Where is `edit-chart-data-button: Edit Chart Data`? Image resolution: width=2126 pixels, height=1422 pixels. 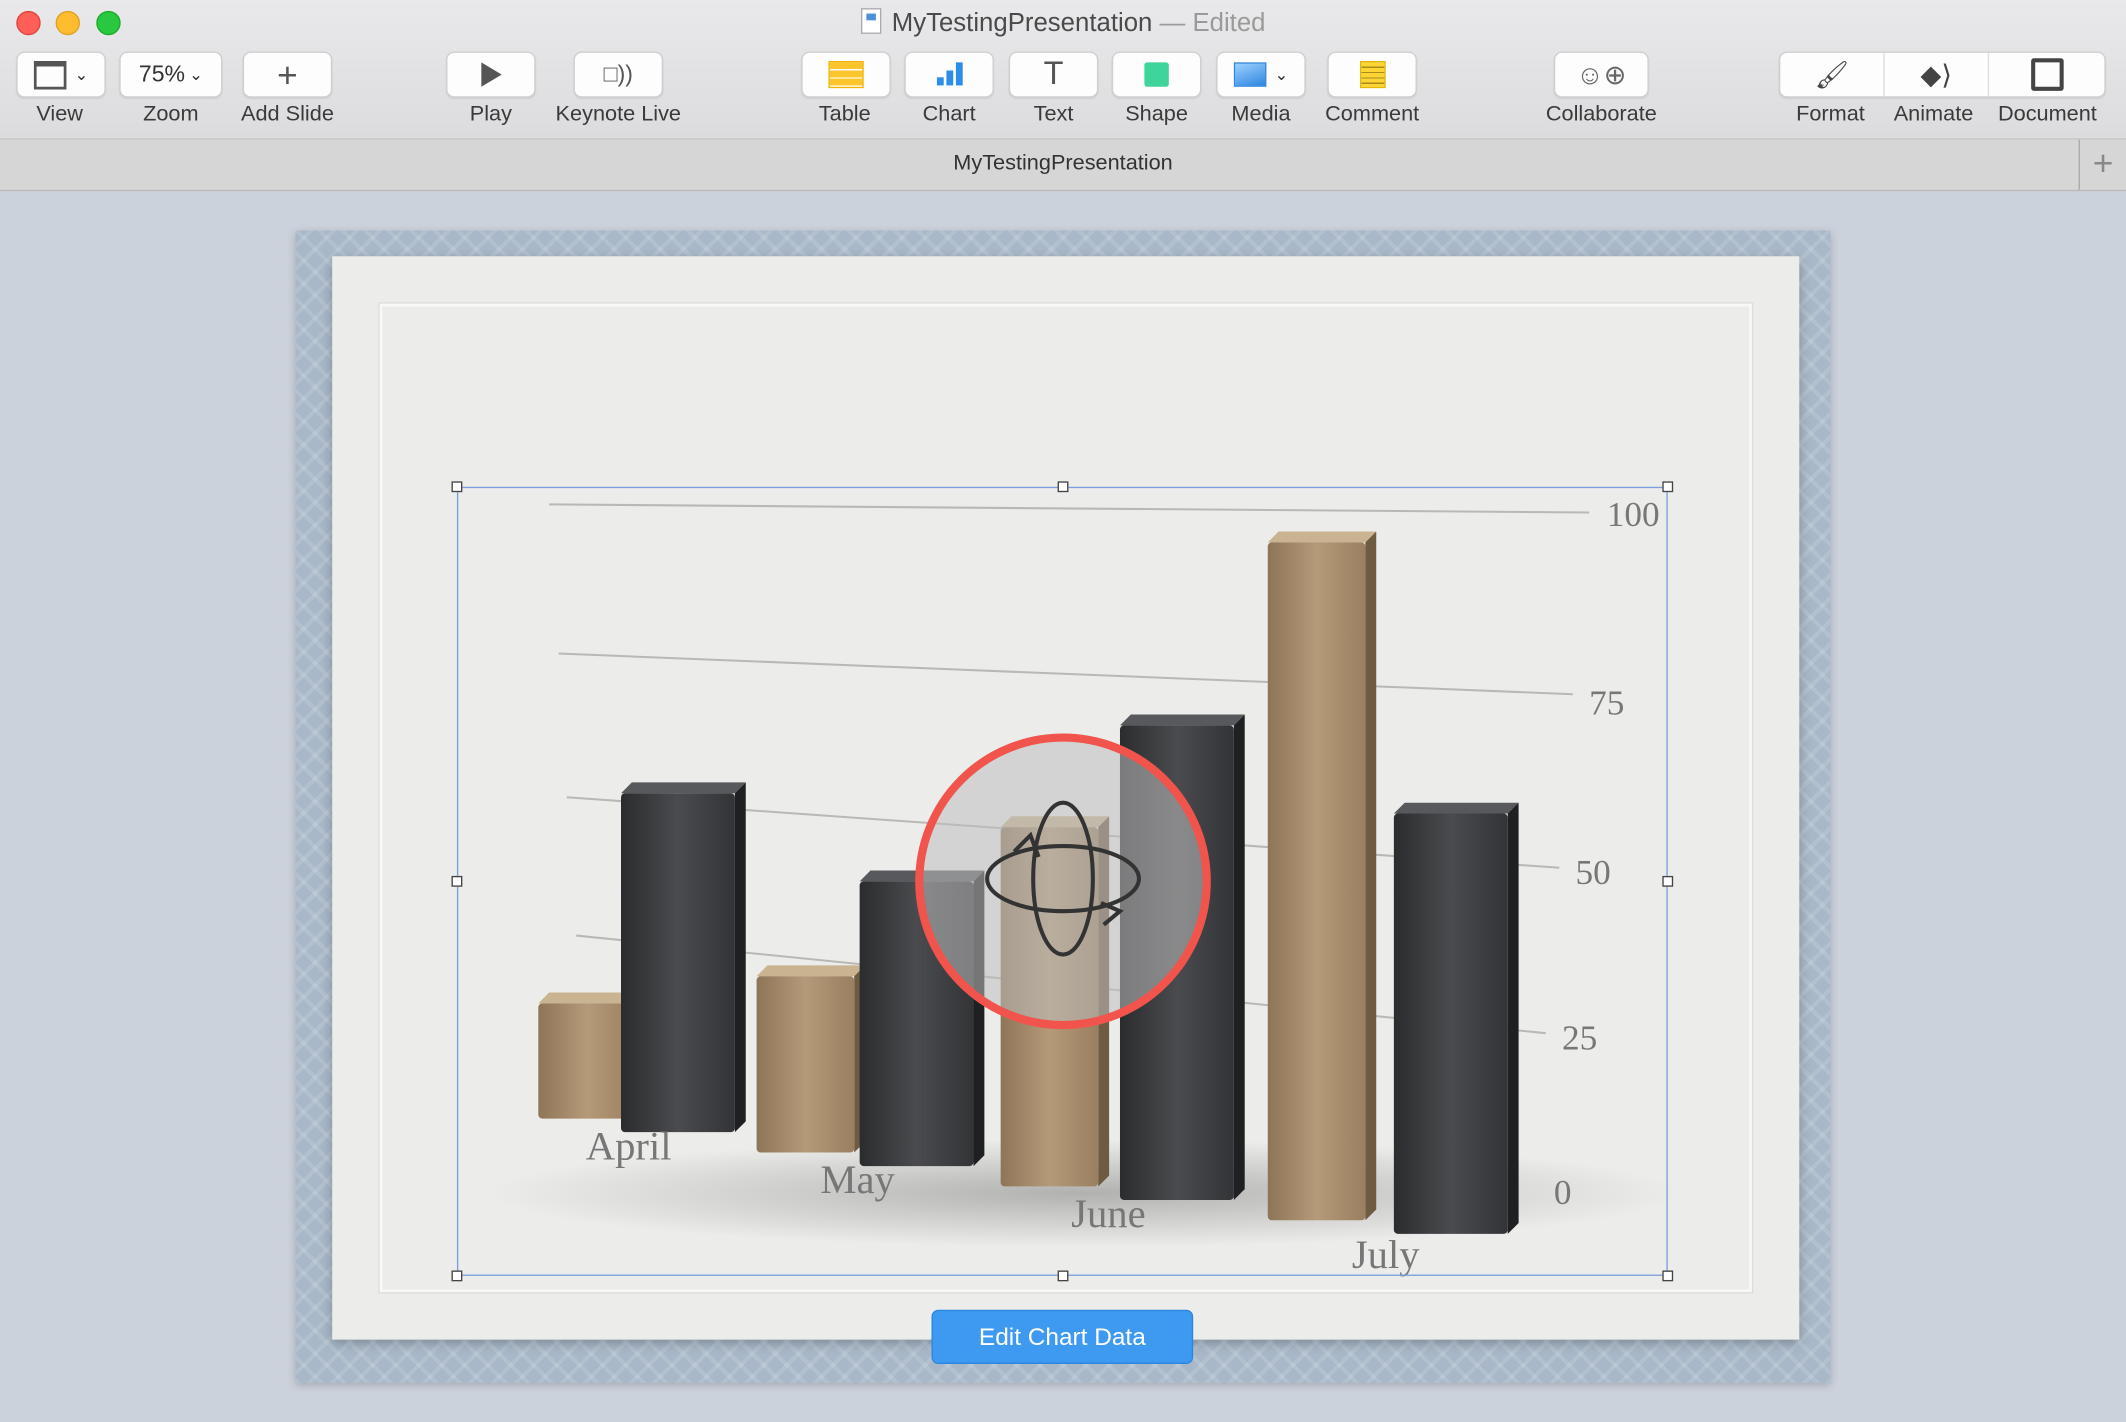
edit-chart-data-button: Edit Chart Data is located at coordinates (1062, 1337).